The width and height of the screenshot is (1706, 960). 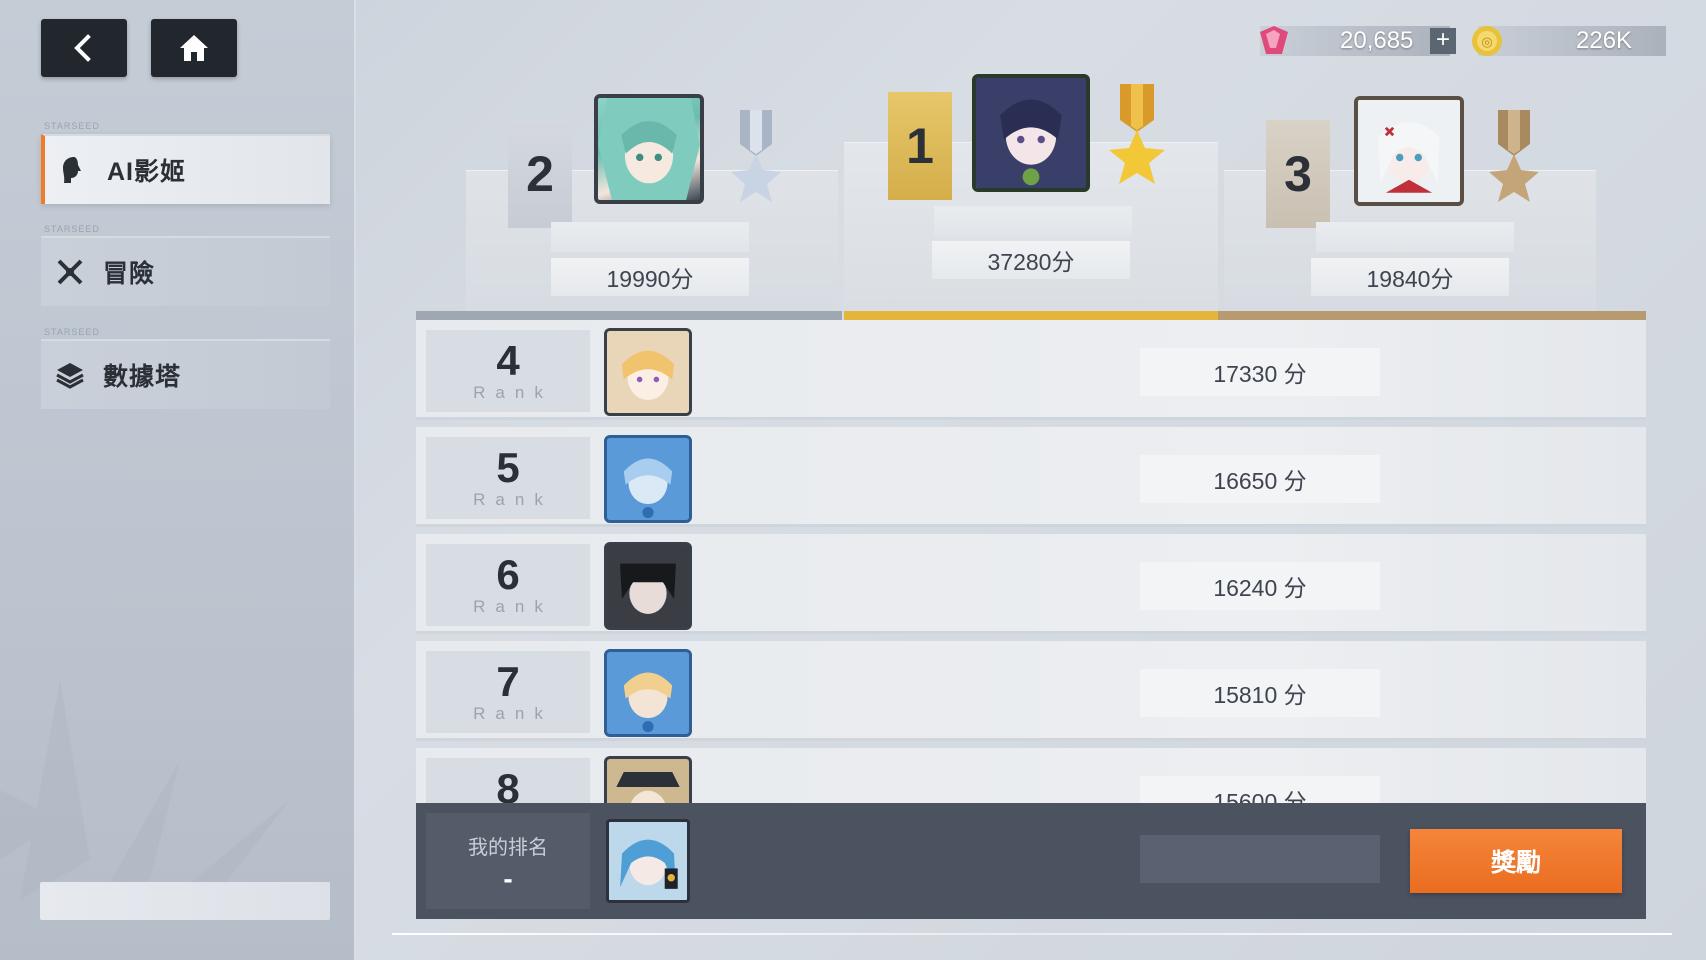 What do you see at coordinates (1516, 861) in the screenshot?
I see `reward-button: 獎勵` at bounding box center [1516, 861].